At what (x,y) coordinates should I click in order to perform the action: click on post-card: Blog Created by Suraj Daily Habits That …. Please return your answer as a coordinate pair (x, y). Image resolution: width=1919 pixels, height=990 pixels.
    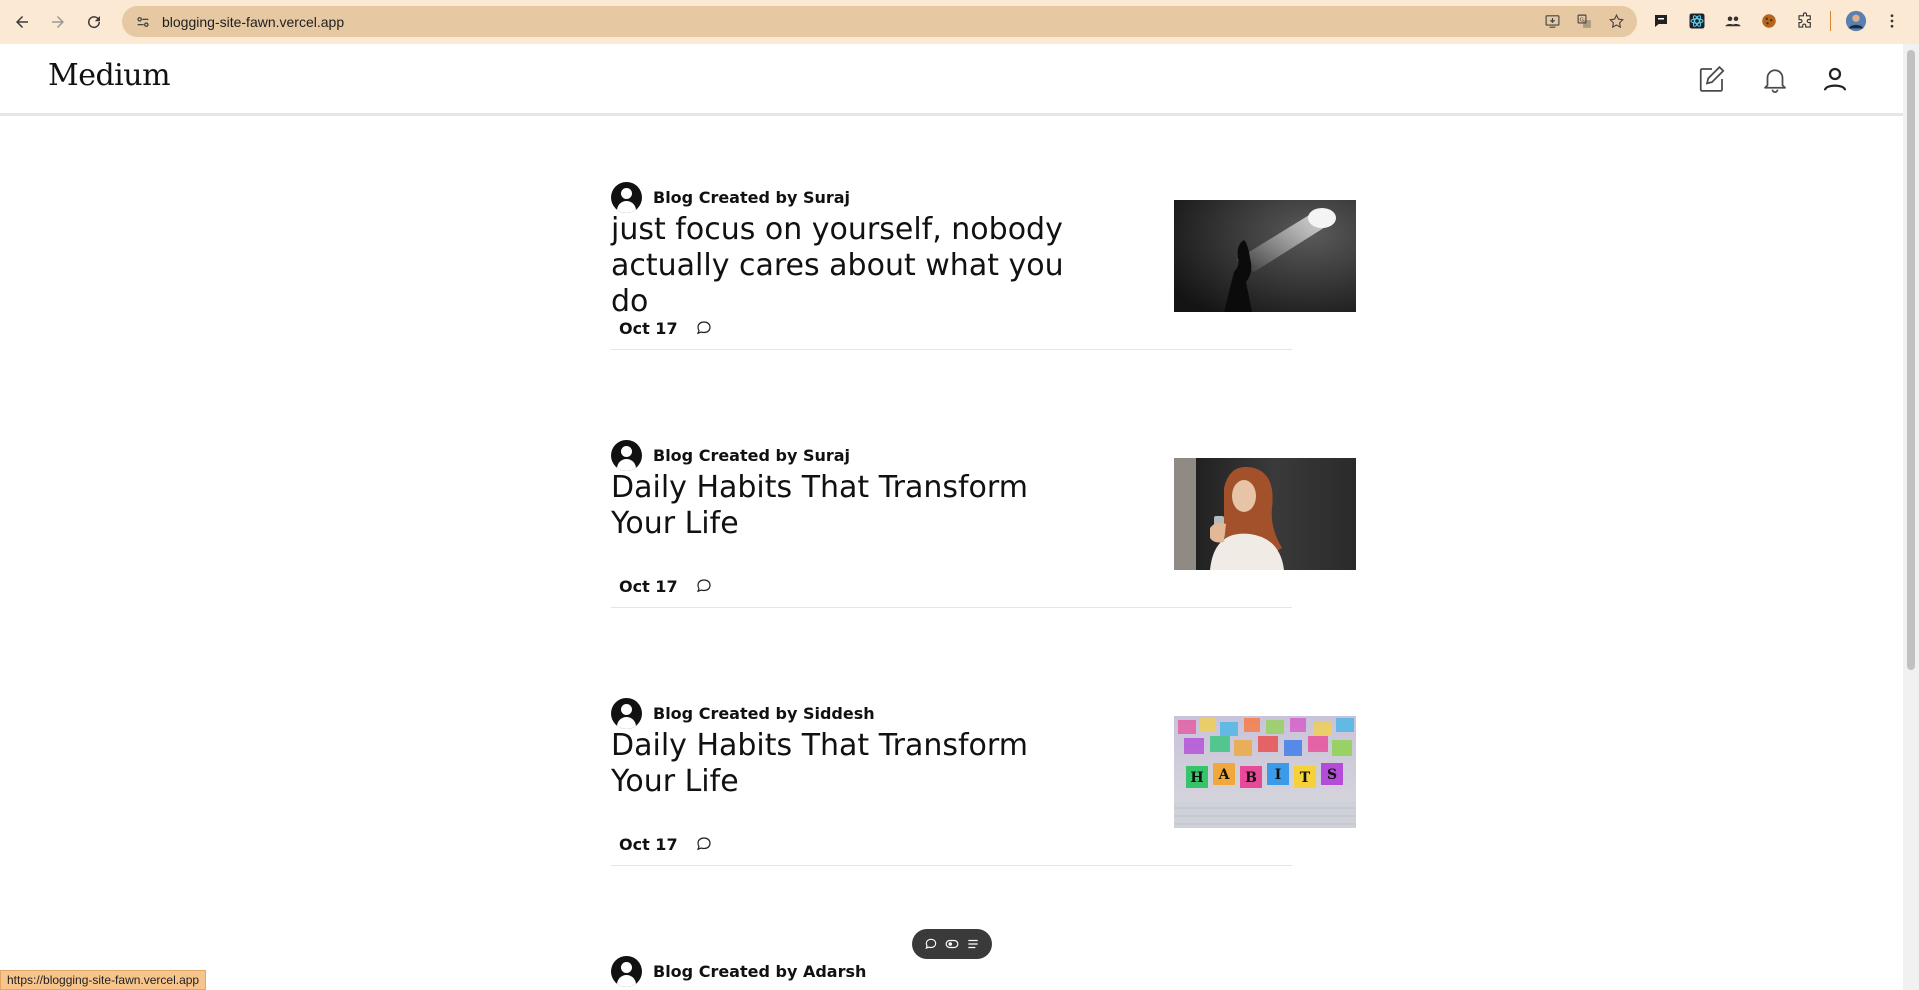
    Looking at the image, I should click on (983, 530).